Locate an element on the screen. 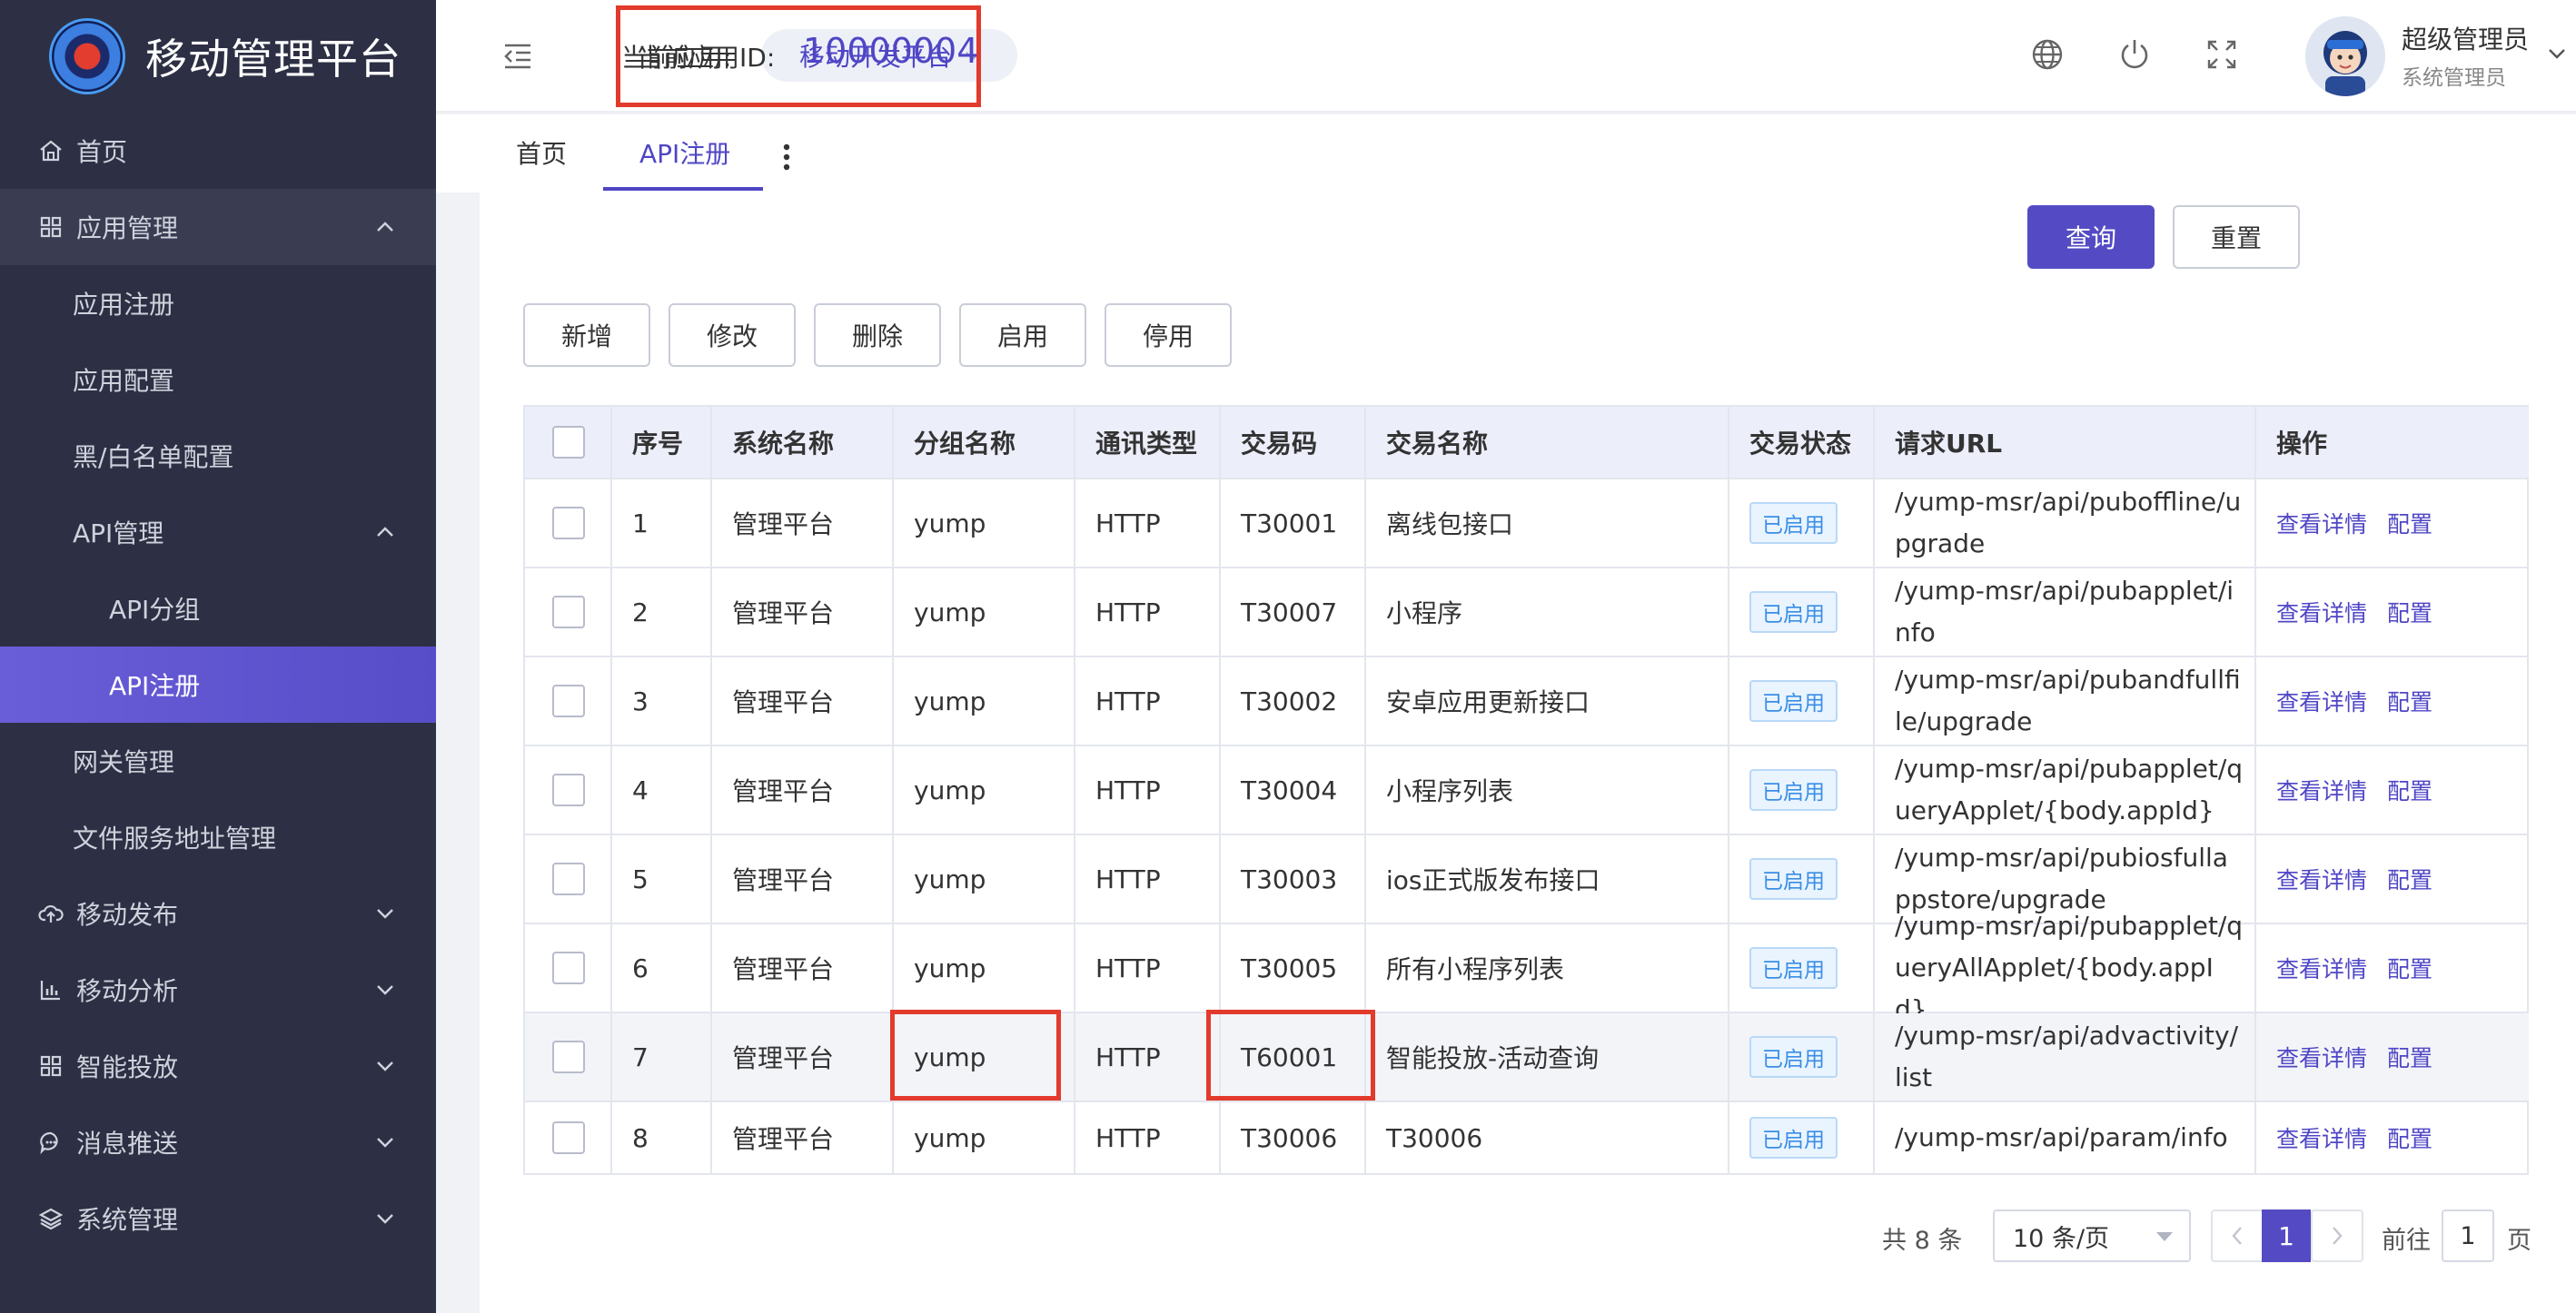 The height and width of the screenshot is (1313, 2576). trade-code: T30003 is located at coordinates (1293, 879).